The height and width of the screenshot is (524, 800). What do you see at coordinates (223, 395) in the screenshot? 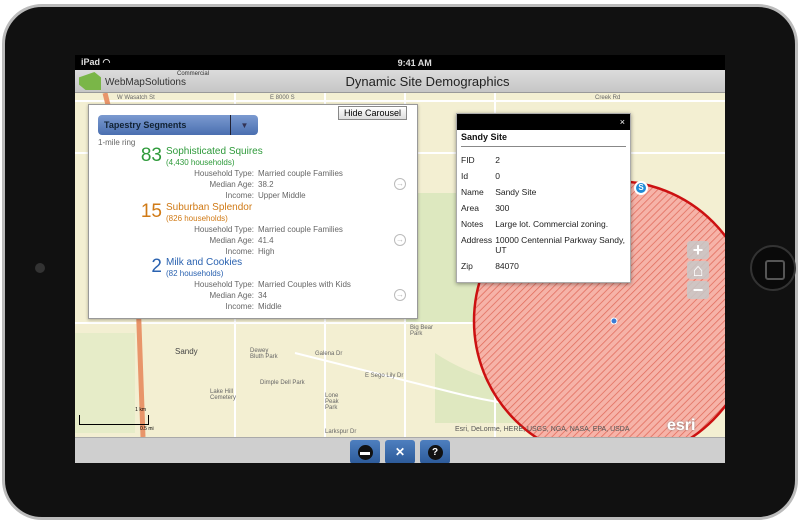
I see `map-label: Lake Hill Cemetery` at bounding box center [223, 395].